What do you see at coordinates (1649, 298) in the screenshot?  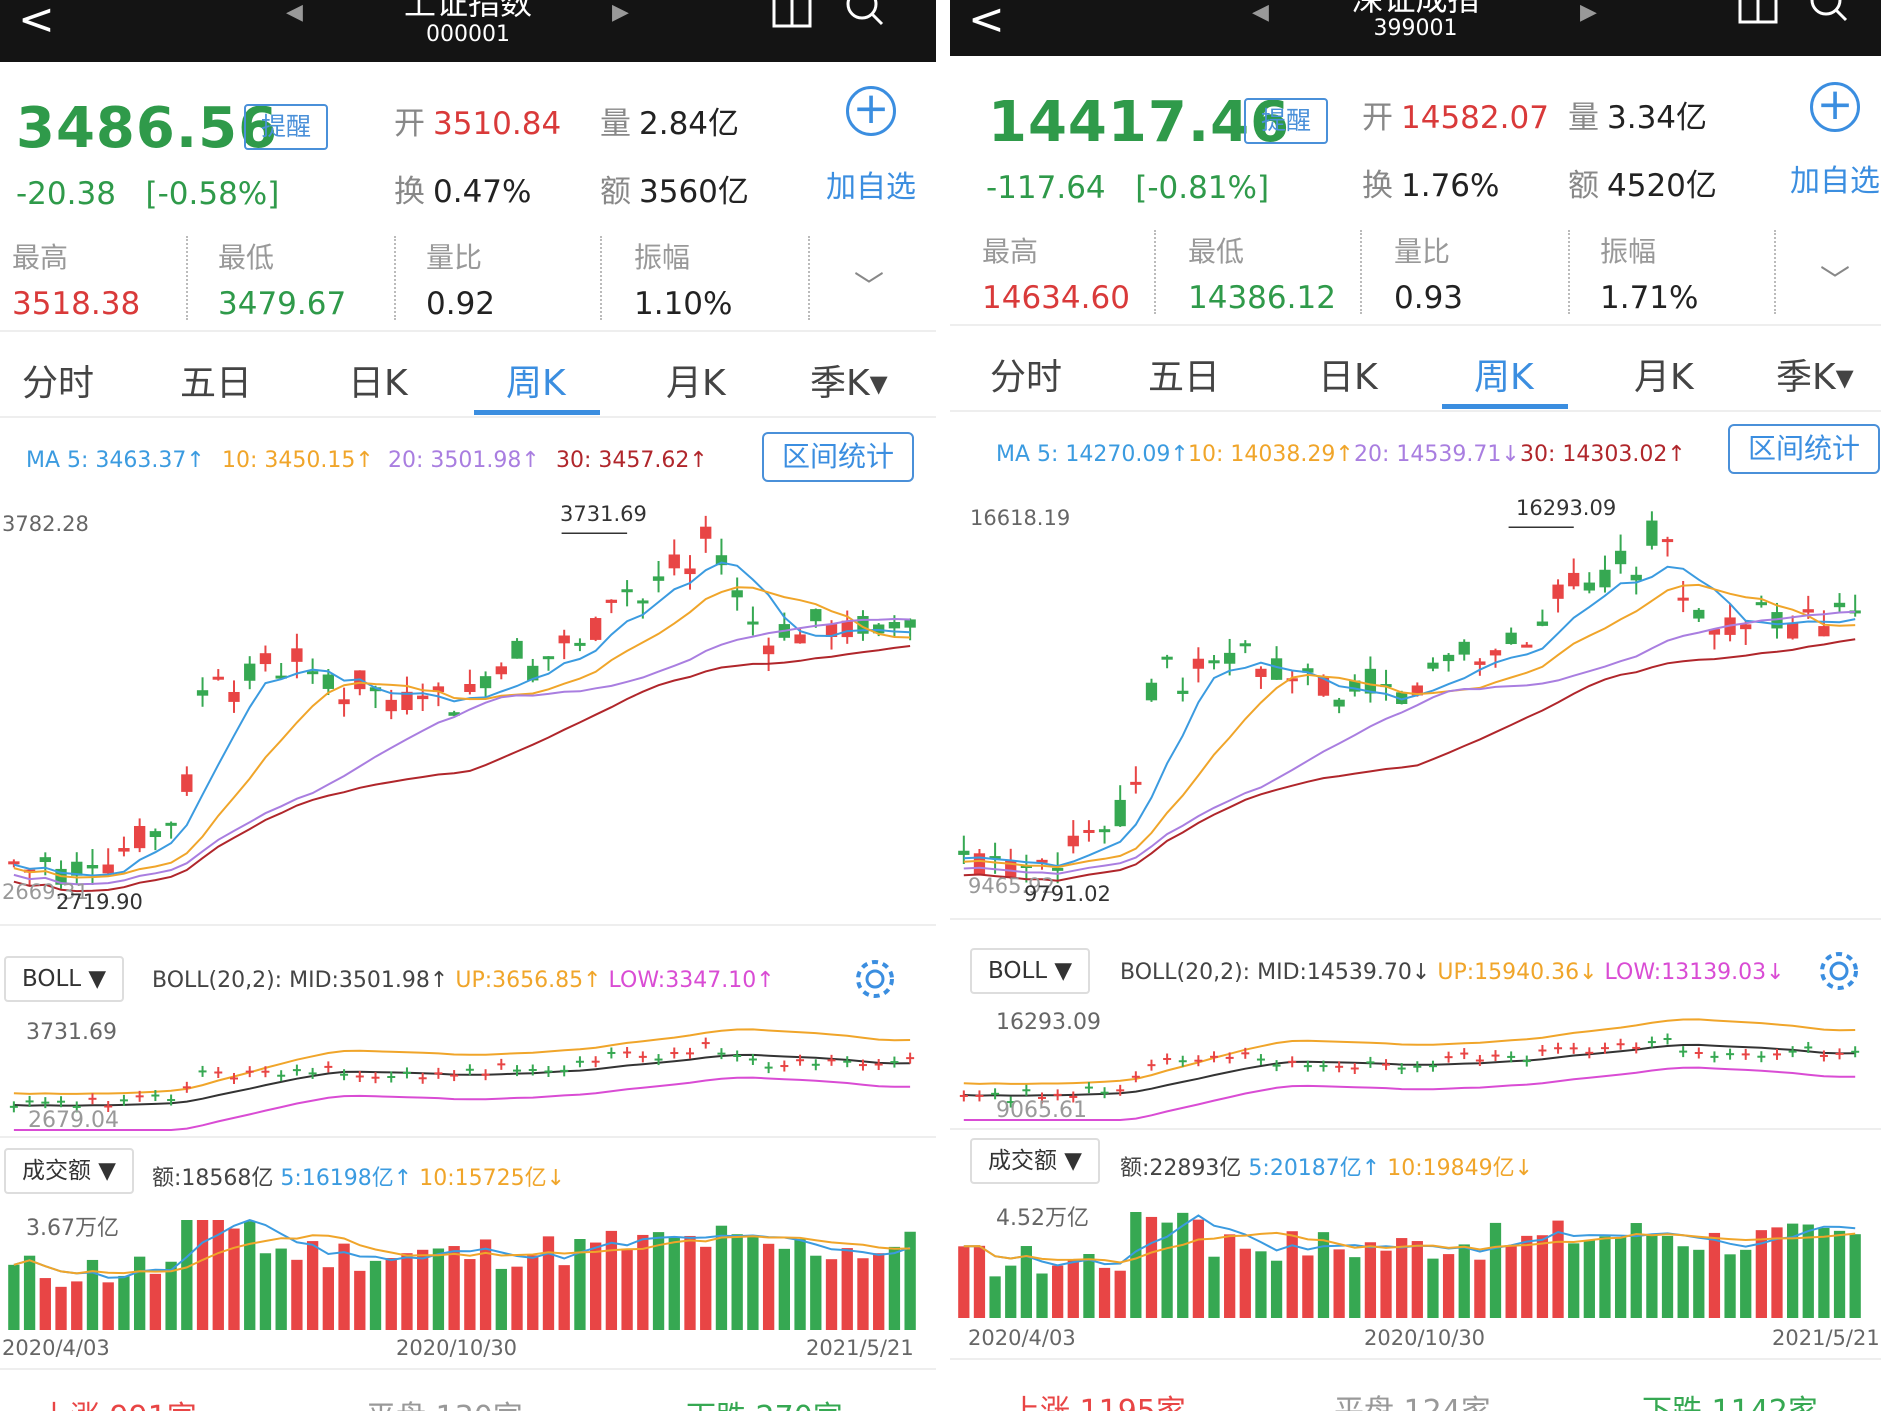 I see `stat-value: 1.71%` at bounding box center [1649, 298].